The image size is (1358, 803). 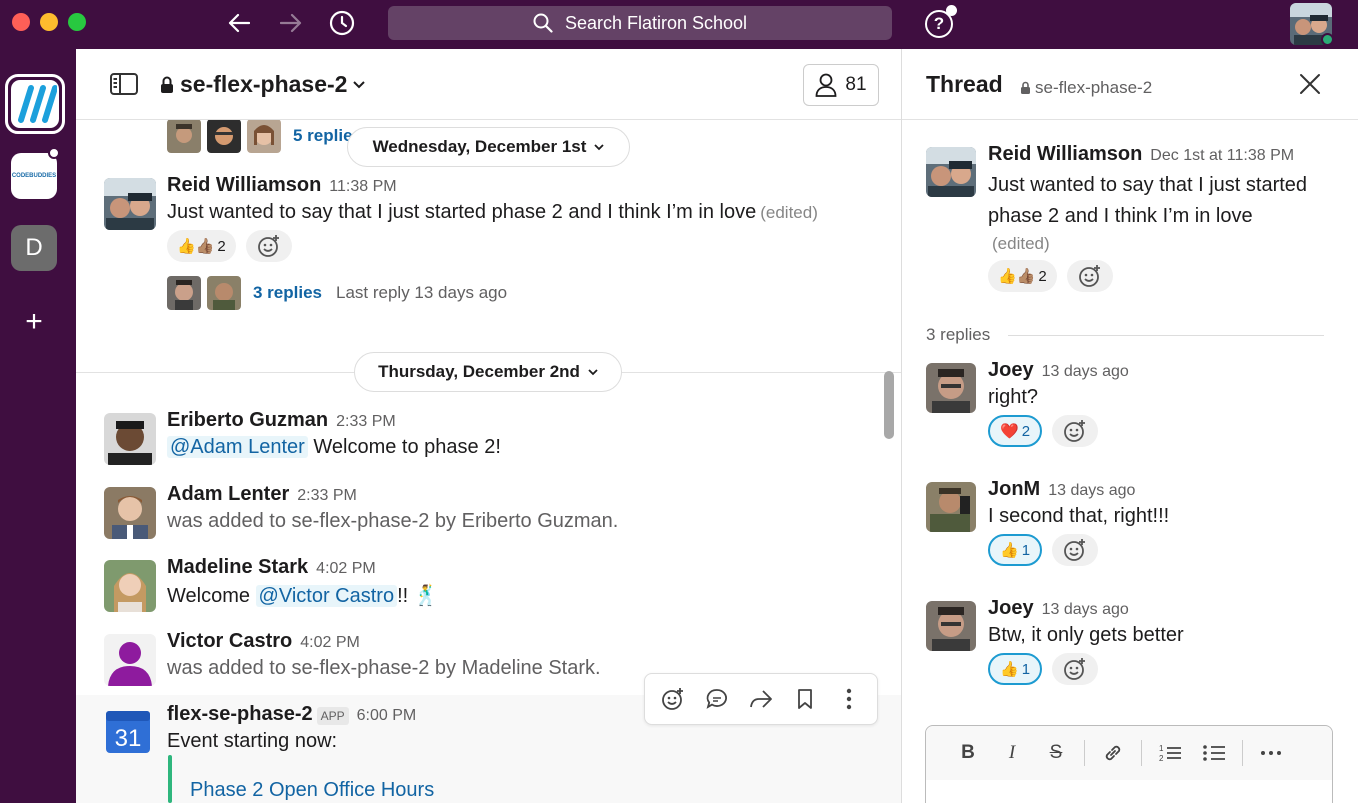 What do you see at coordinates (77, 22) in the screenshot?
I see `maximize-window-button` at bounding box center [77, 22].